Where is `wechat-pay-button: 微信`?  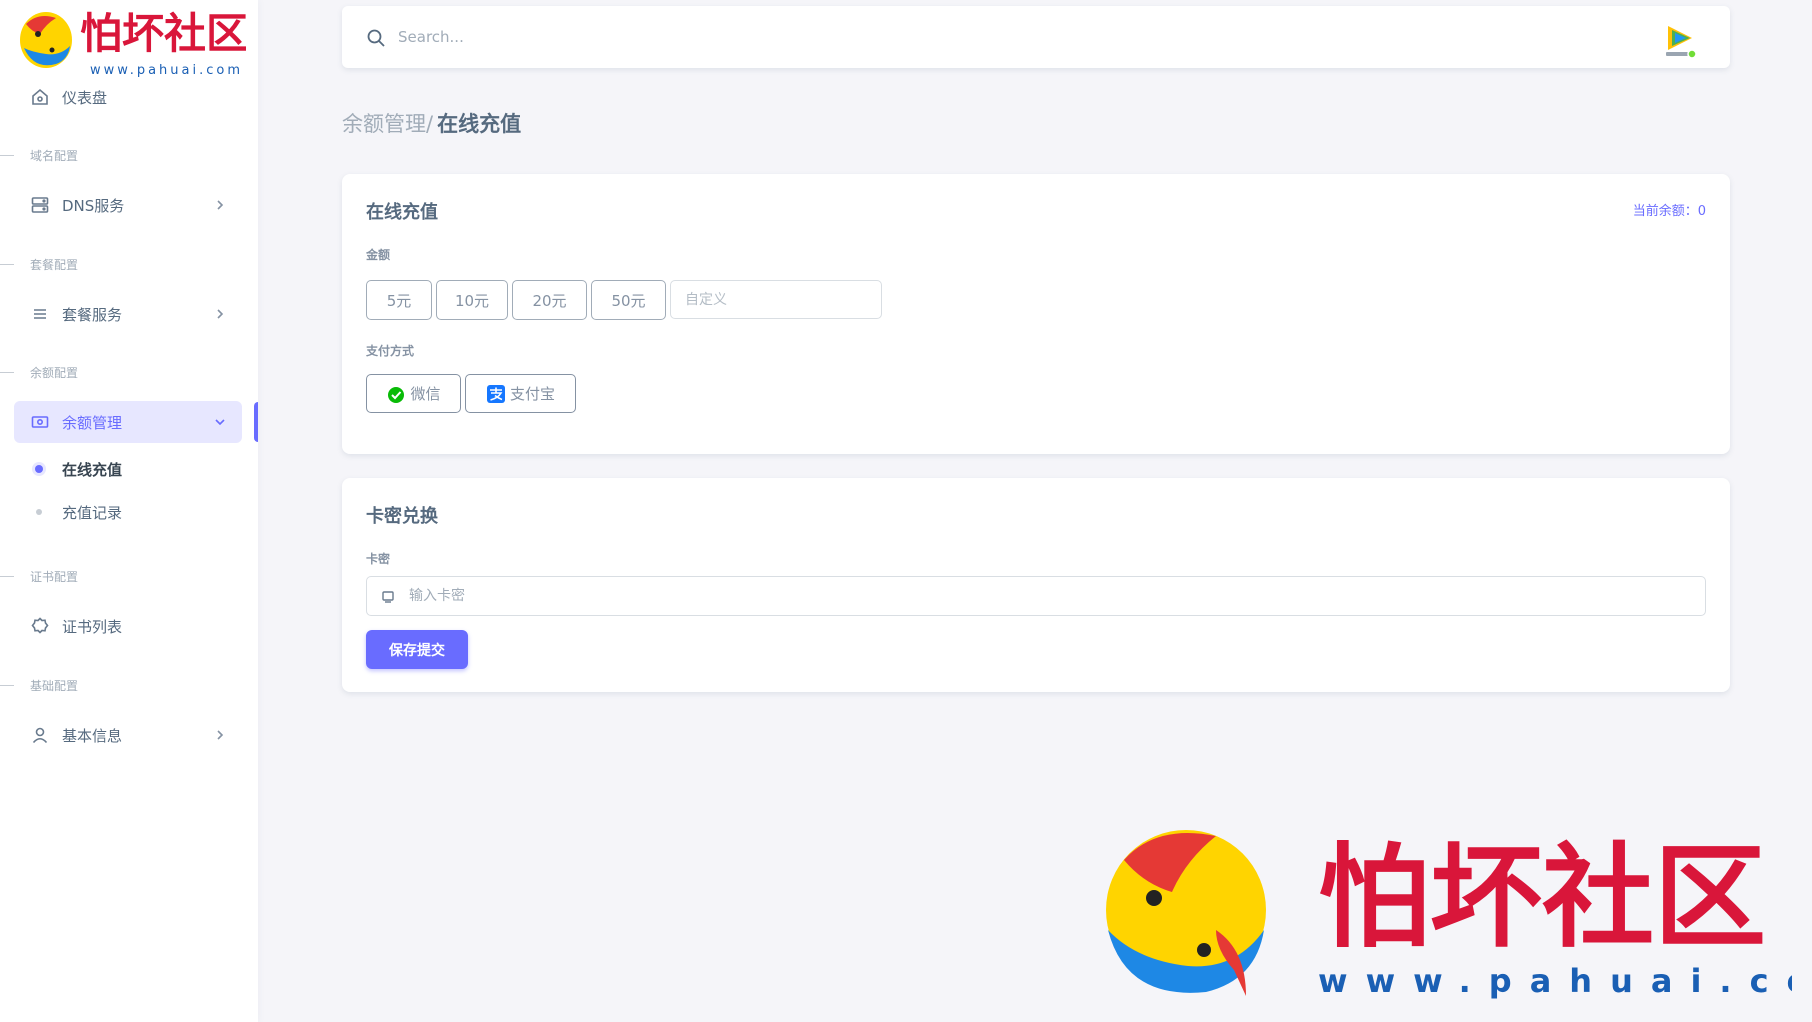 wechat-pay-button: 微信 is located at coordinates (413, 393).